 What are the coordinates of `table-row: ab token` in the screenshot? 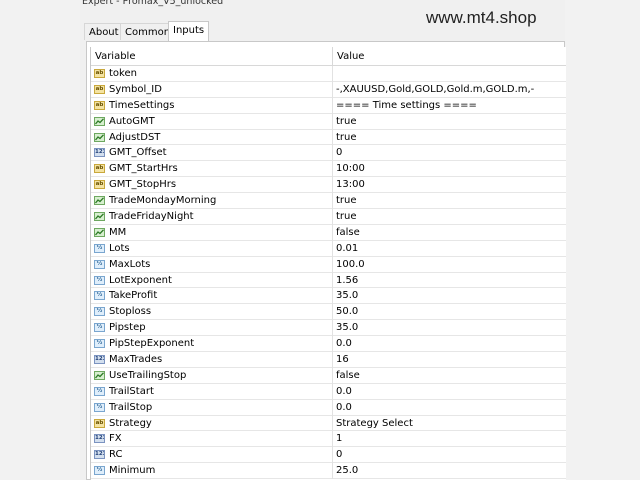 It's located at (328, 74).